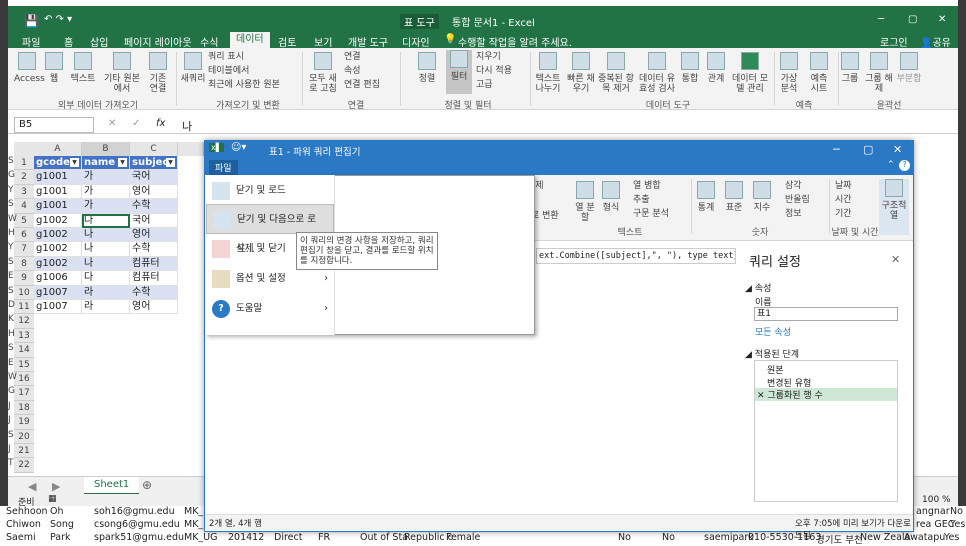 Image resolution: width=966 pixels, height=546 pixels. I want to click on collapse-ribbon-icon: ⌃, so click(891, 165).